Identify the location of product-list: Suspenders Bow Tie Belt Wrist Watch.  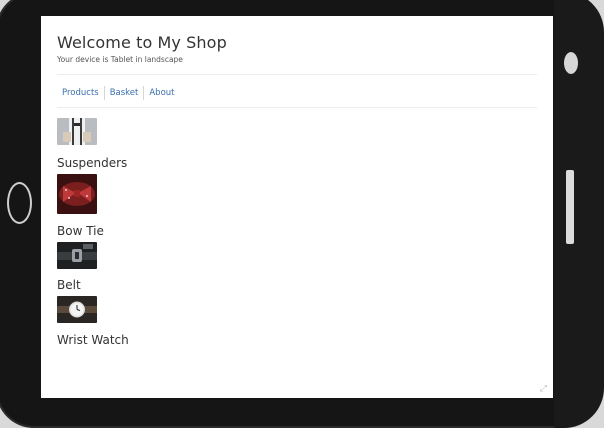
(93, 232).